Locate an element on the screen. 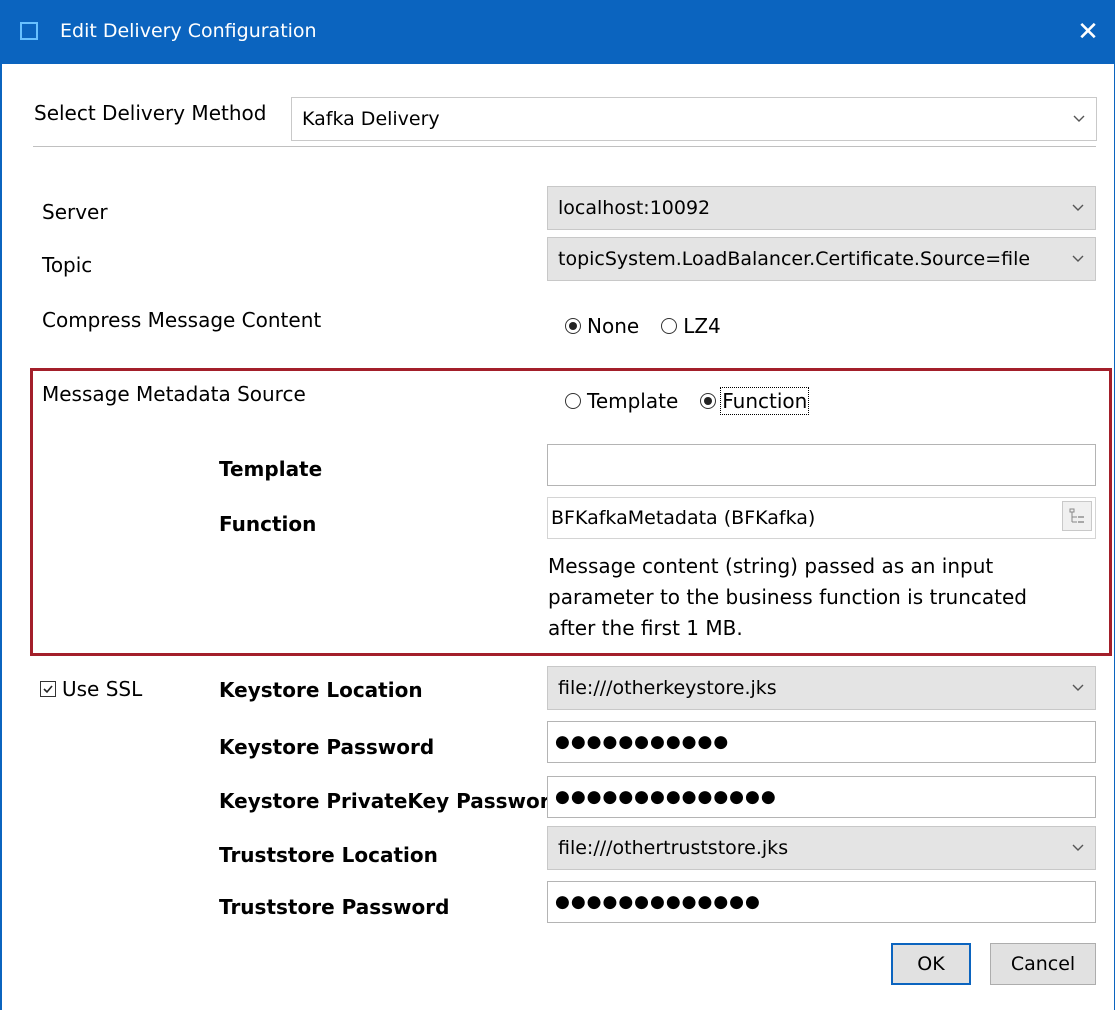 This screenshot has height=1010, width=1115. metadata-source-label: Message Metadata Source is located at coordinates (174, 394).